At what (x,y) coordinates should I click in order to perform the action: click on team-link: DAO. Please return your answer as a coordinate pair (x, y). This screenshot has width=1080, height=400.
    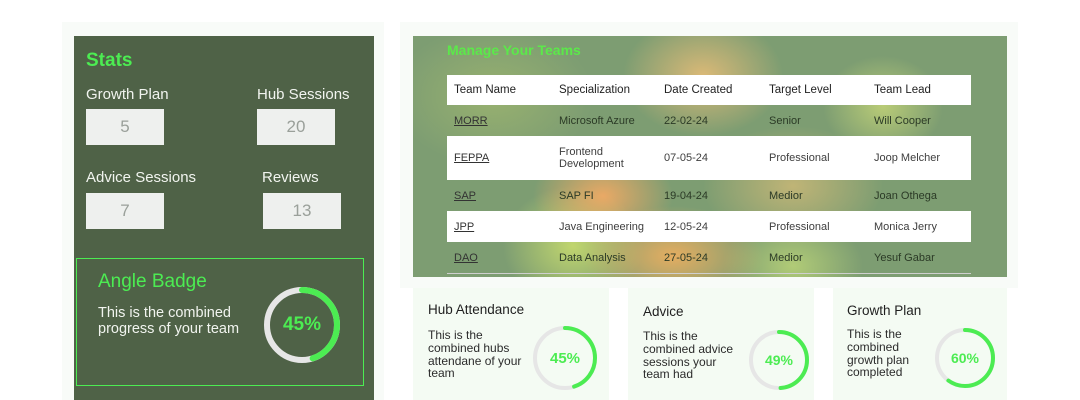
    Looking at the image, I should click on (466, 258).